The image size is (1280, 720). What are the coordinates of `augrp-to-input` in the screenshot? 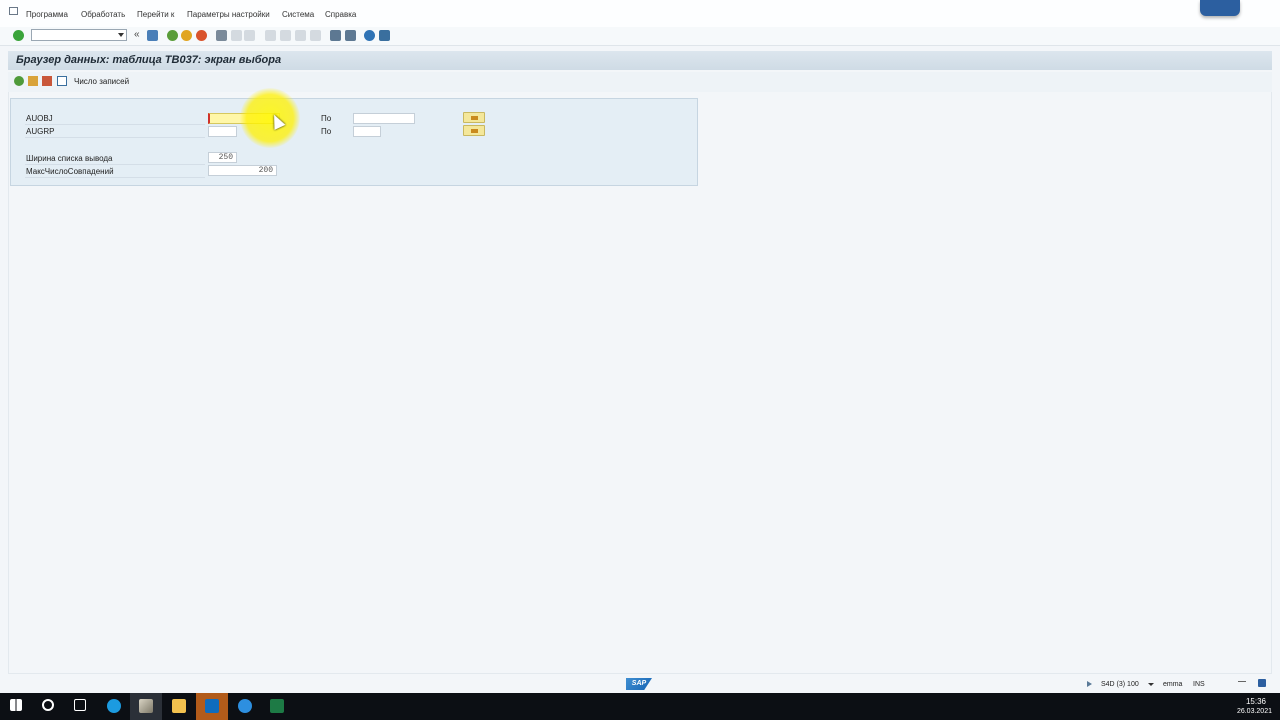 It's located at (367, 131).